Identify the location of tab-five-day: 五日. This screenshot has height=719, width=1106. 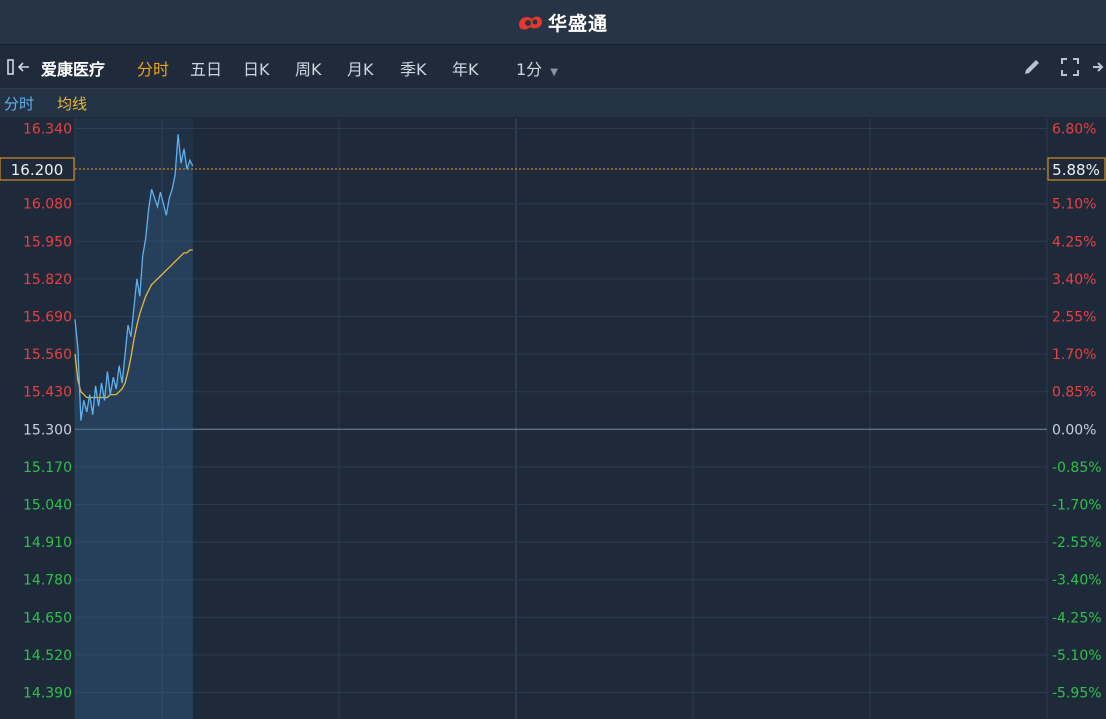
(206, 68).